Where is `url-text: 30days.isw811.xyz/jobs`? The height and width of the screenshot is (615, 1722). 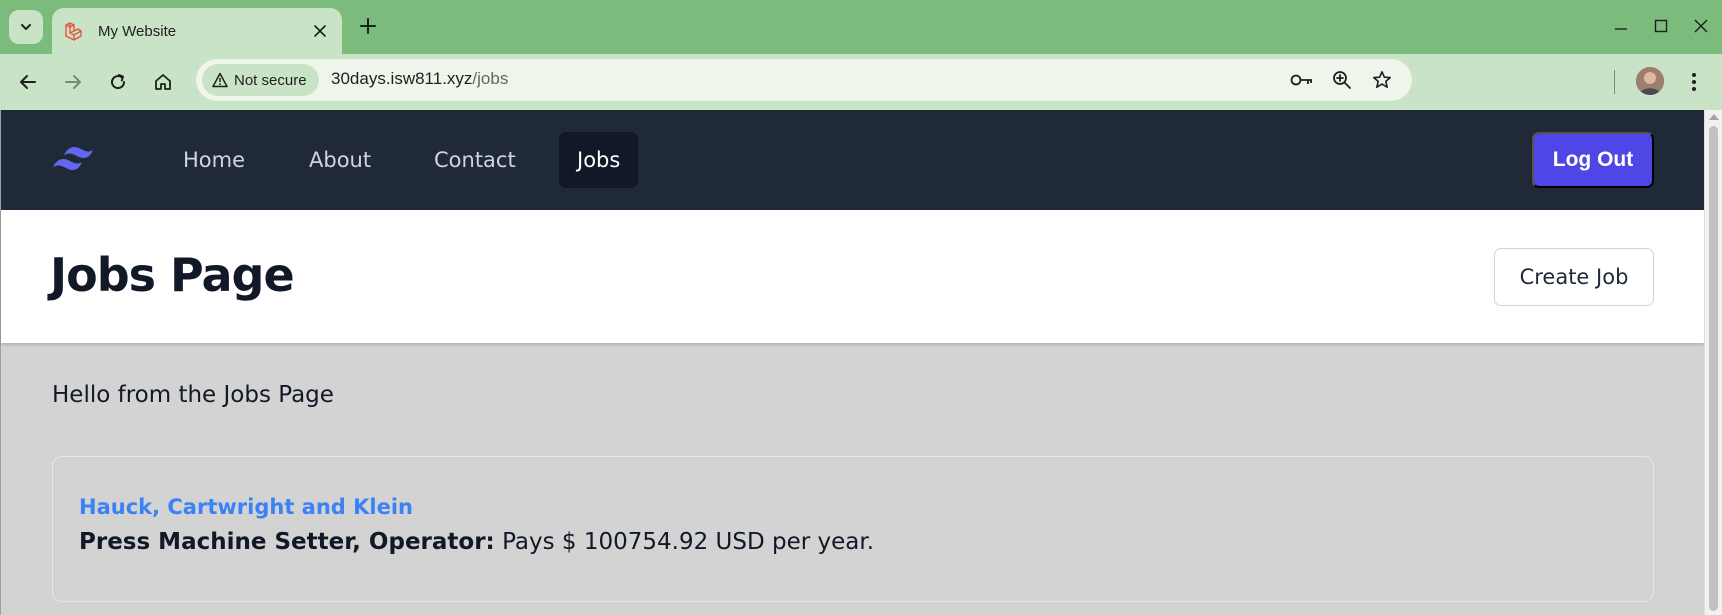
url-text: 30days.isw811.xyz/jobs is located at coordinates (419, 79).